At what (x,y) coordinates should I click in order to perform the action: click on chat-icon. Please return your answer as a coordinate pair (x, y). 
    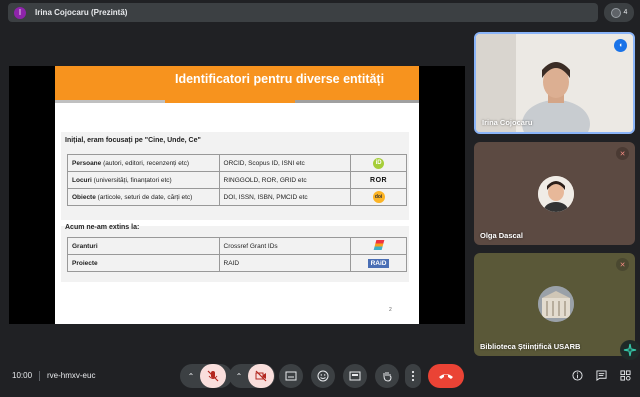
    Looking at the image, I should click on (601, 375).